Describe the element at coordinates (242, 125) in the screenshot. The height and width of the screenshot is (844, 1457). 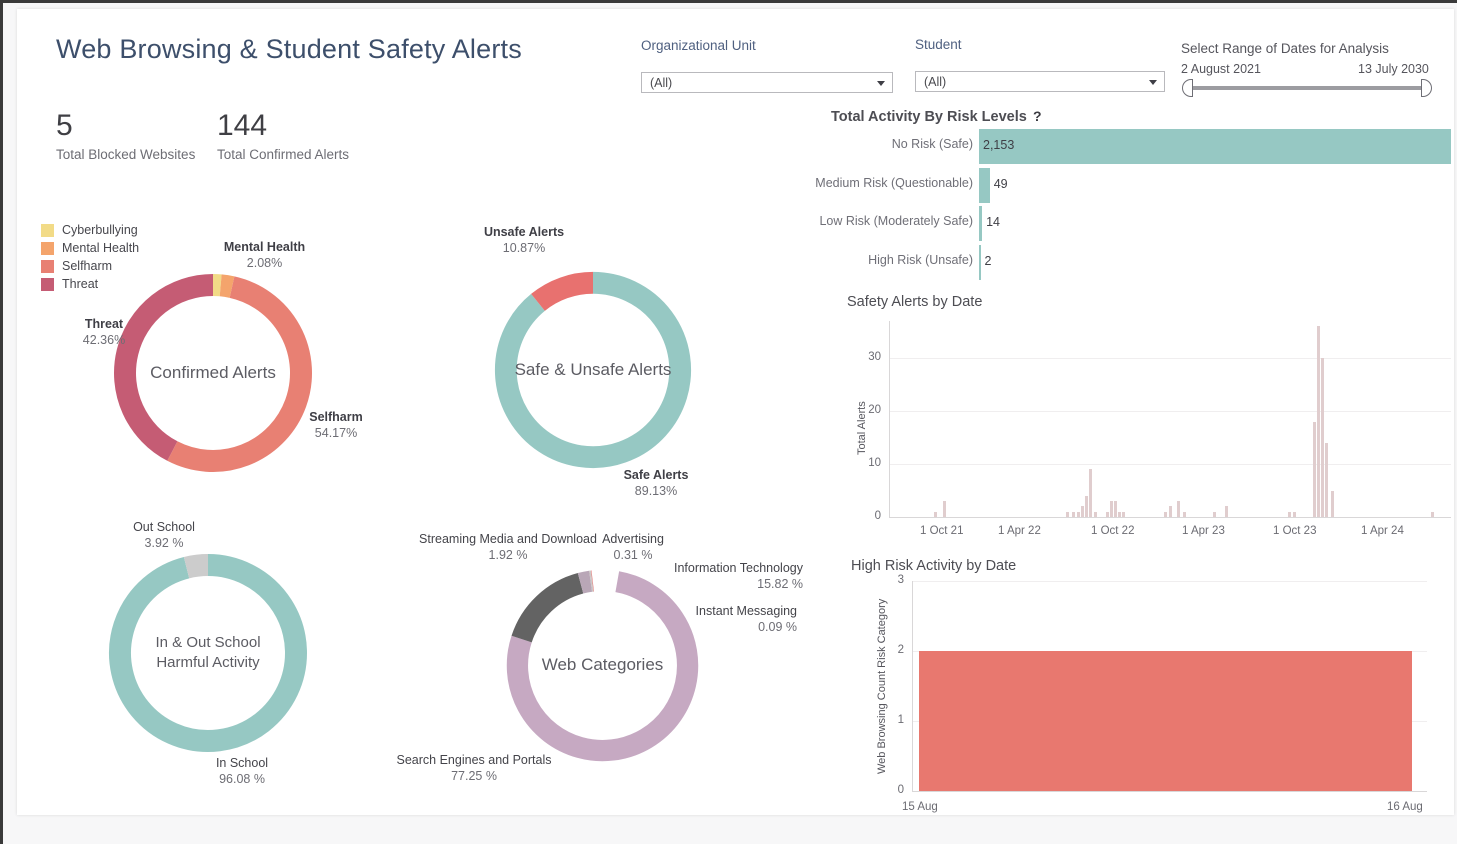
I see `kpi-confirmed-alerts-value: 144` at that location.